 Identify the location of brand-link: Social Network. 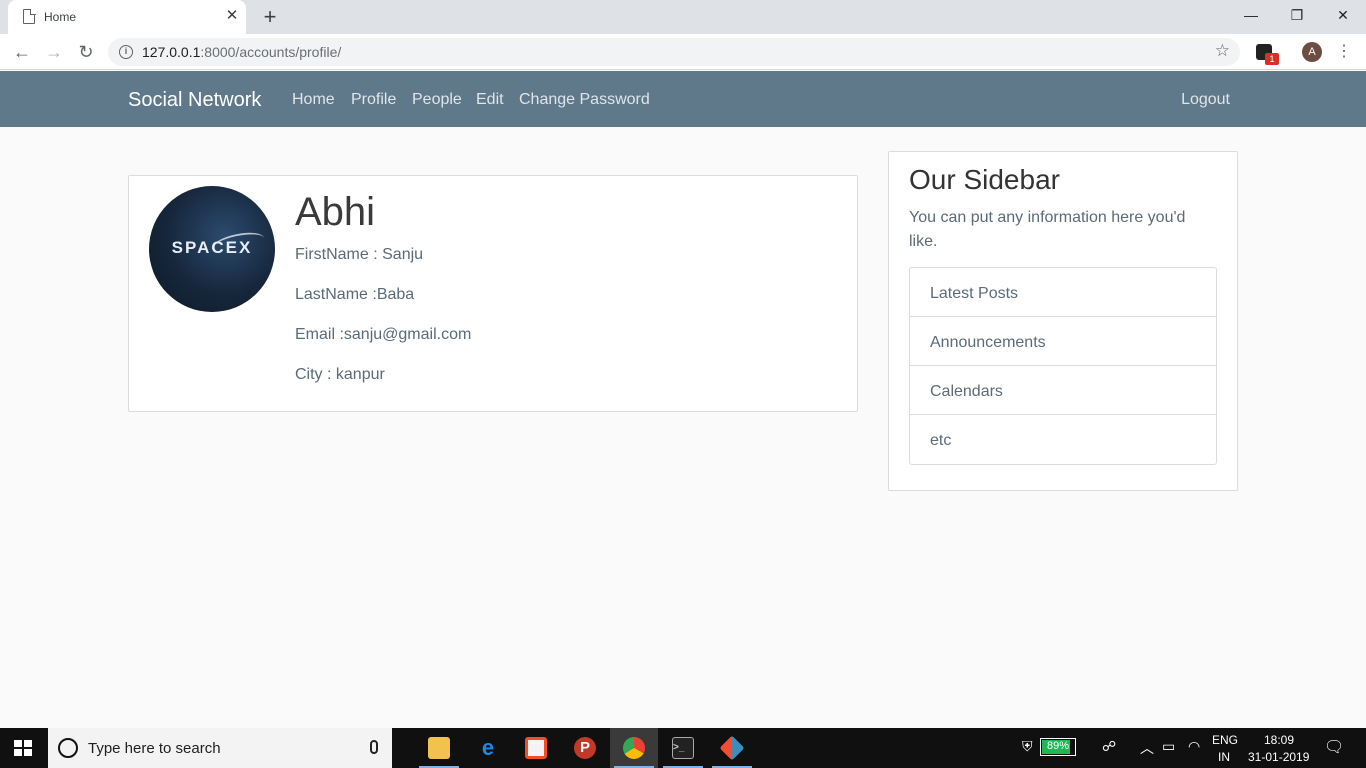
(194, 100).